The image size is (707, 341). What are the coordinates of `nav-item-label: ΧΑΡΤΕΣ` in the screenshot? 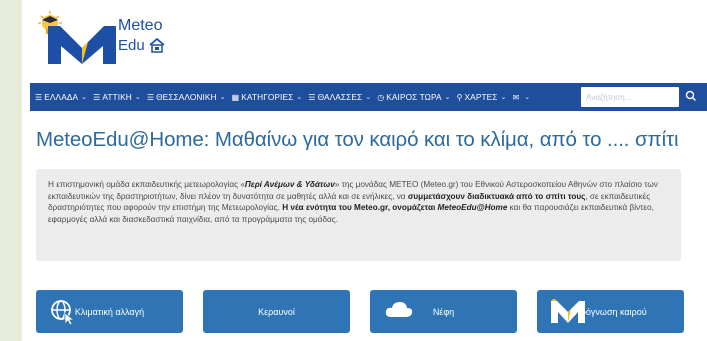 It's located at (481, 97).